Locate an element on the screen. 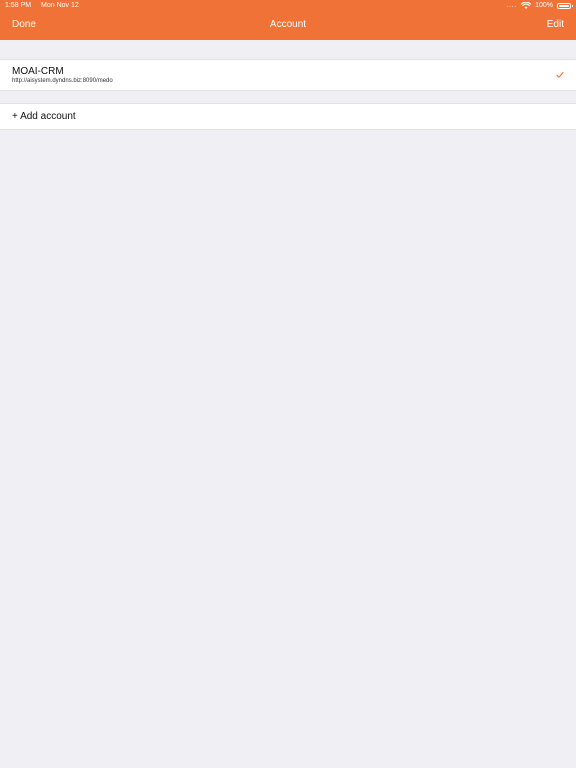 The width and height of the screenshot is (576, 768). battery-fill is located at coordinates (564, 6).